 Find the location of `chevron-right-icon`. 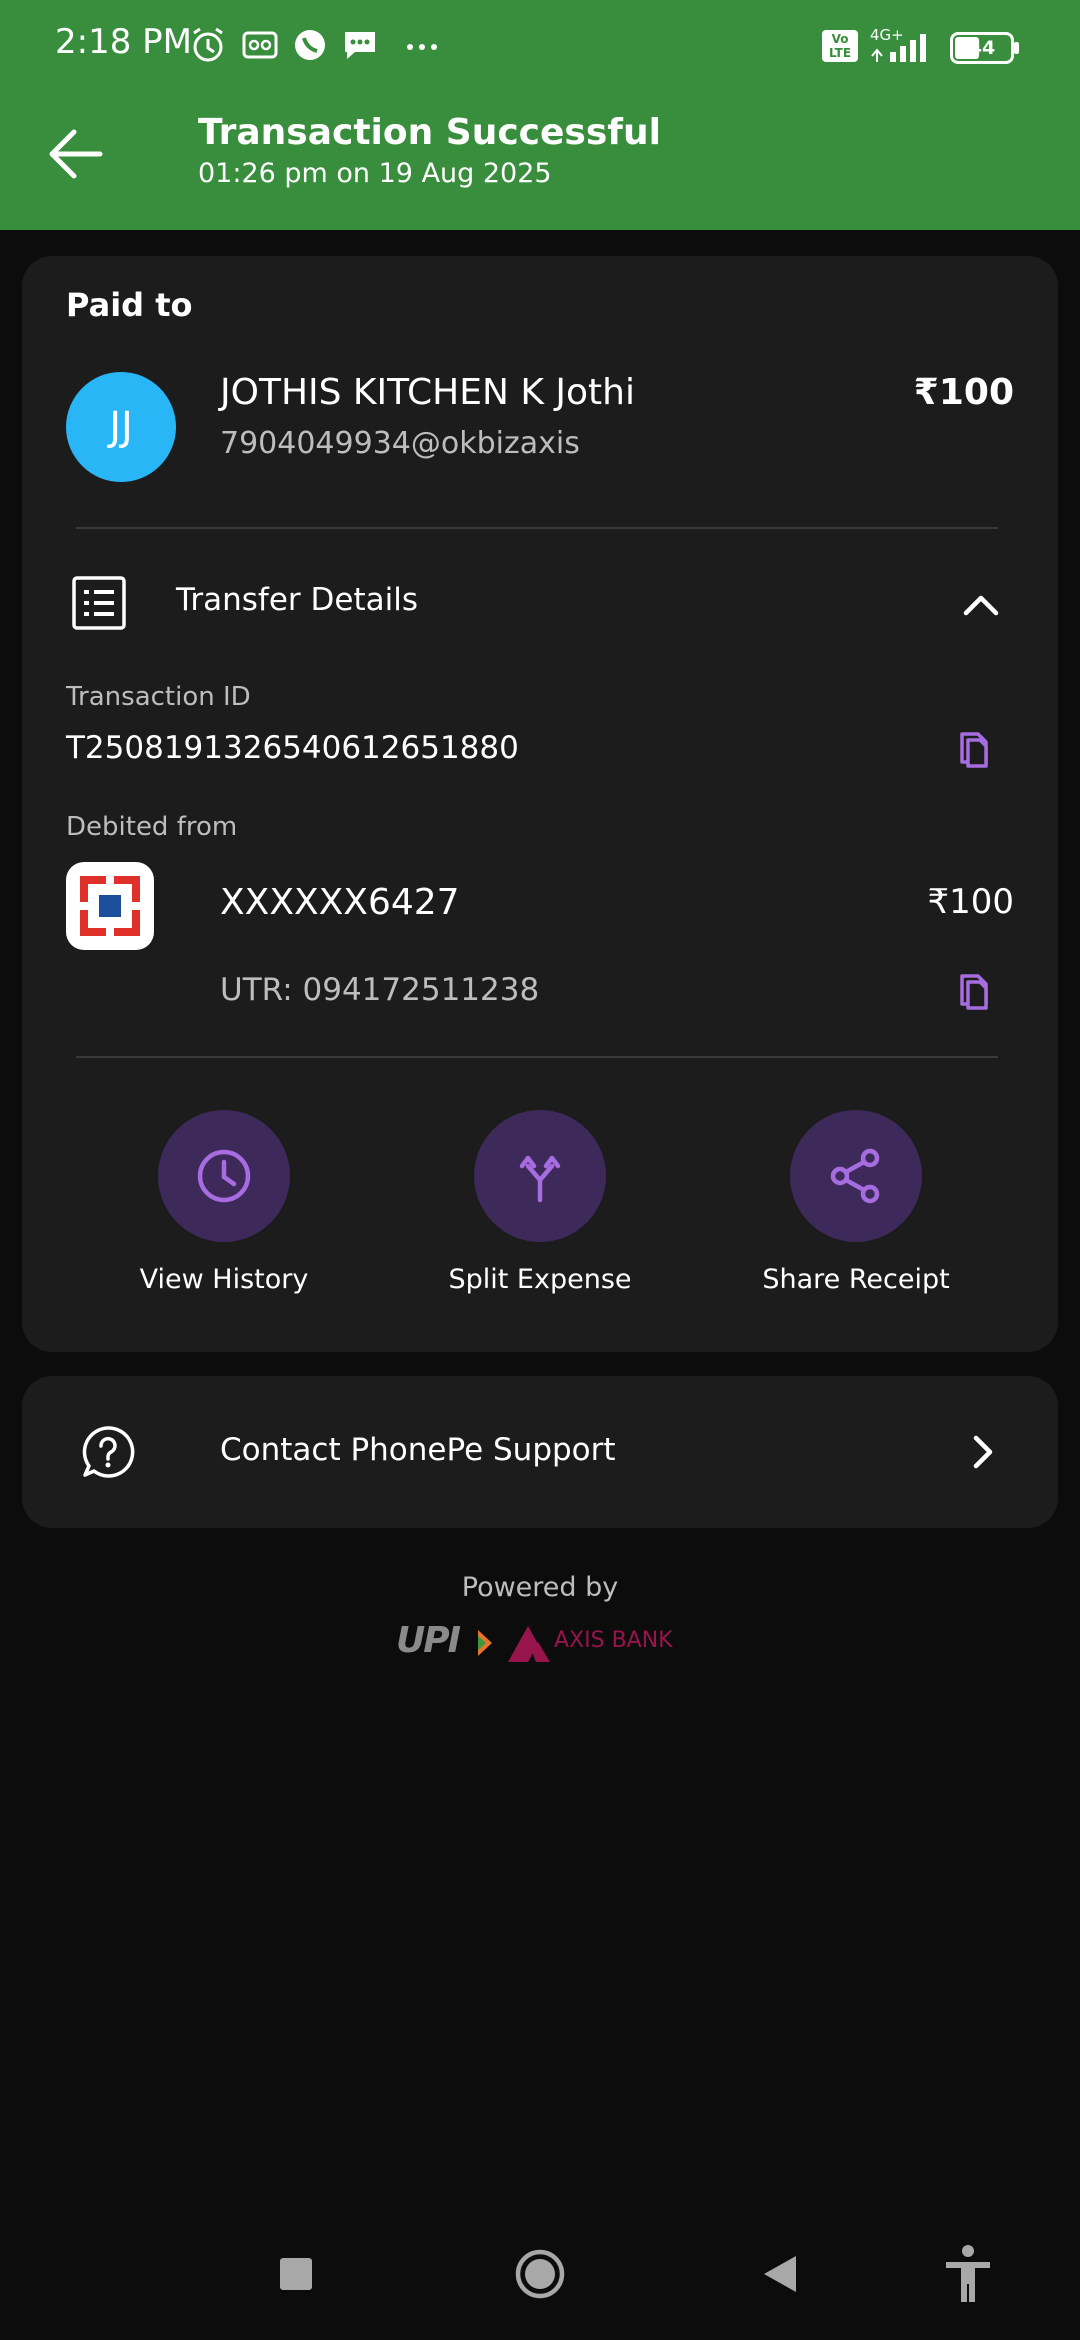

chevron-right-icon is located at coordinates (982, 1452).